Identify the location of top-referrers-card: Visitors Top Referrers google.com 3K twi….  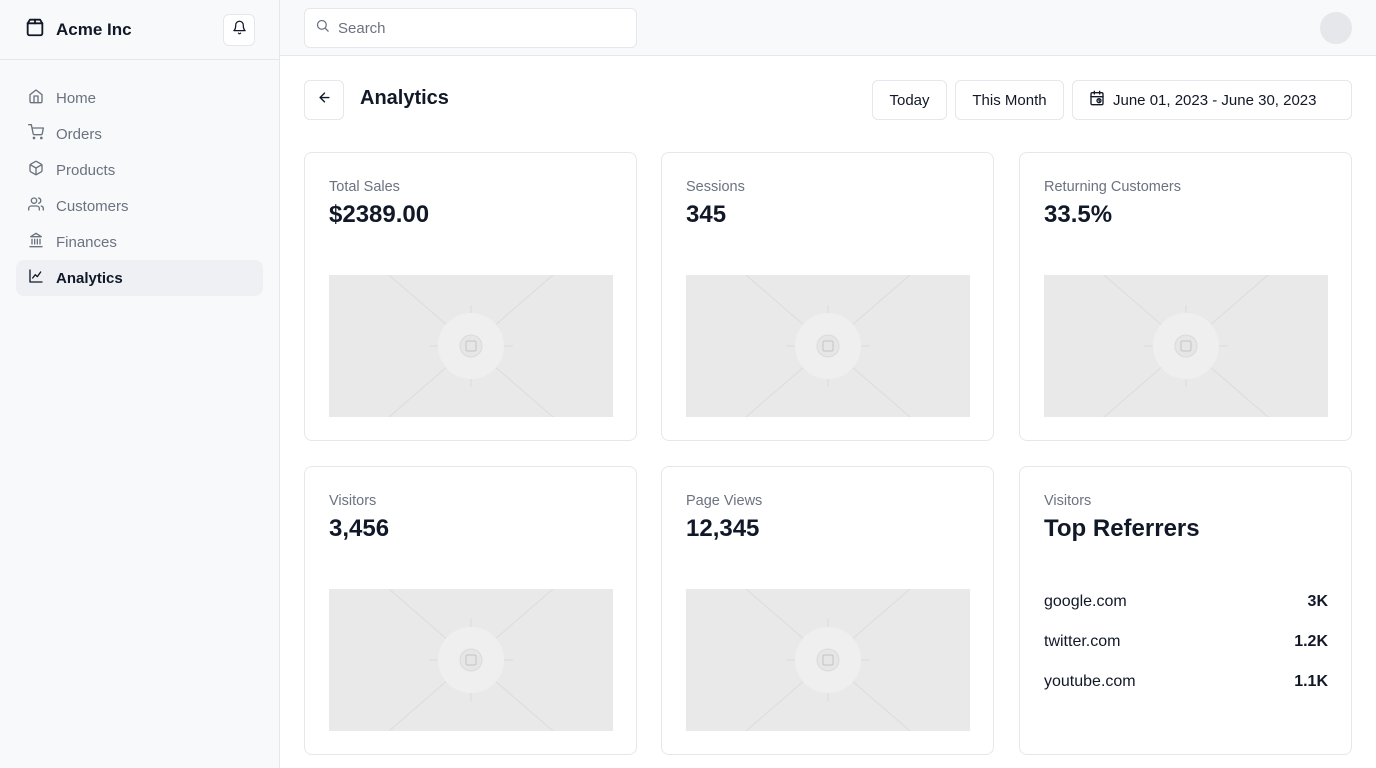
(1185, 610).